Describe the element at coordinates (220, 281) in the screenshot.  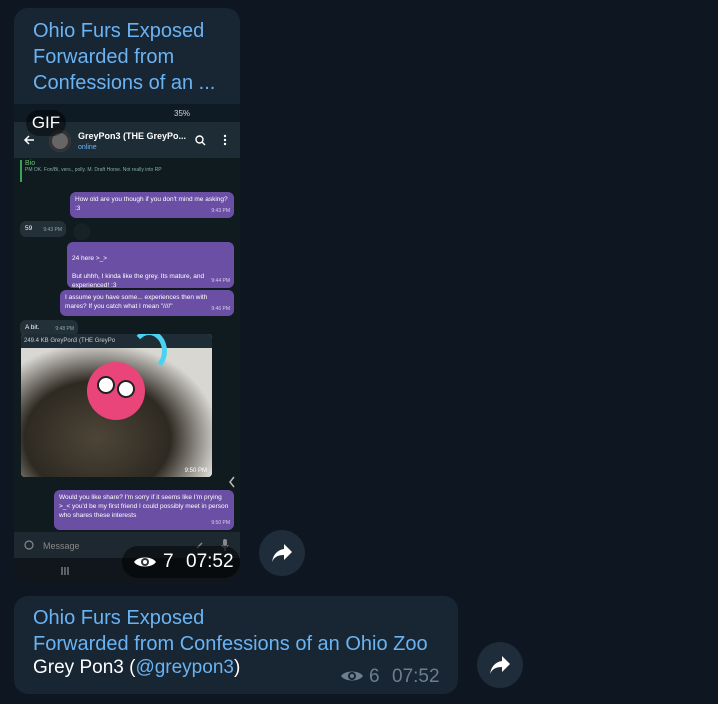
I see `chat-message-time: 9:44 PM` at that location.